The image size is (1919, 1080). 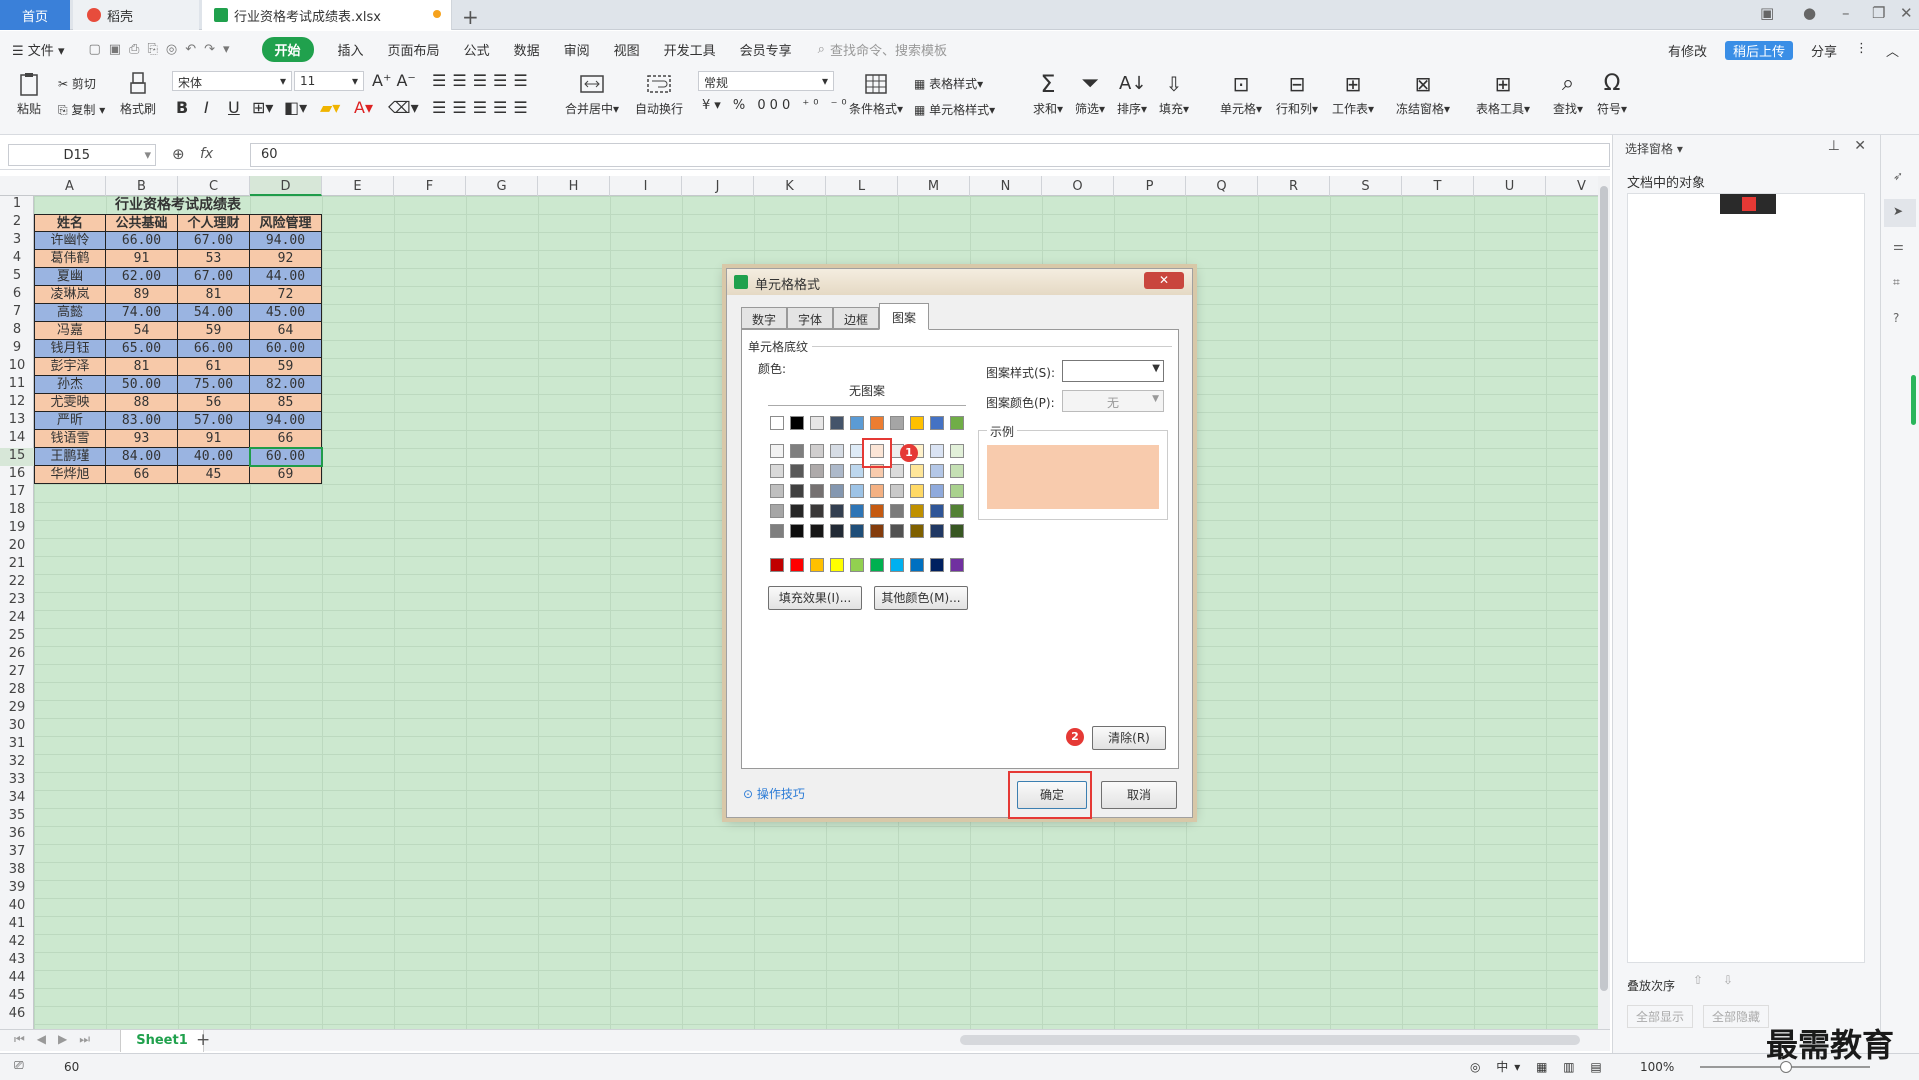 I want to click on row-header: 17, so click(x=17, y=493).